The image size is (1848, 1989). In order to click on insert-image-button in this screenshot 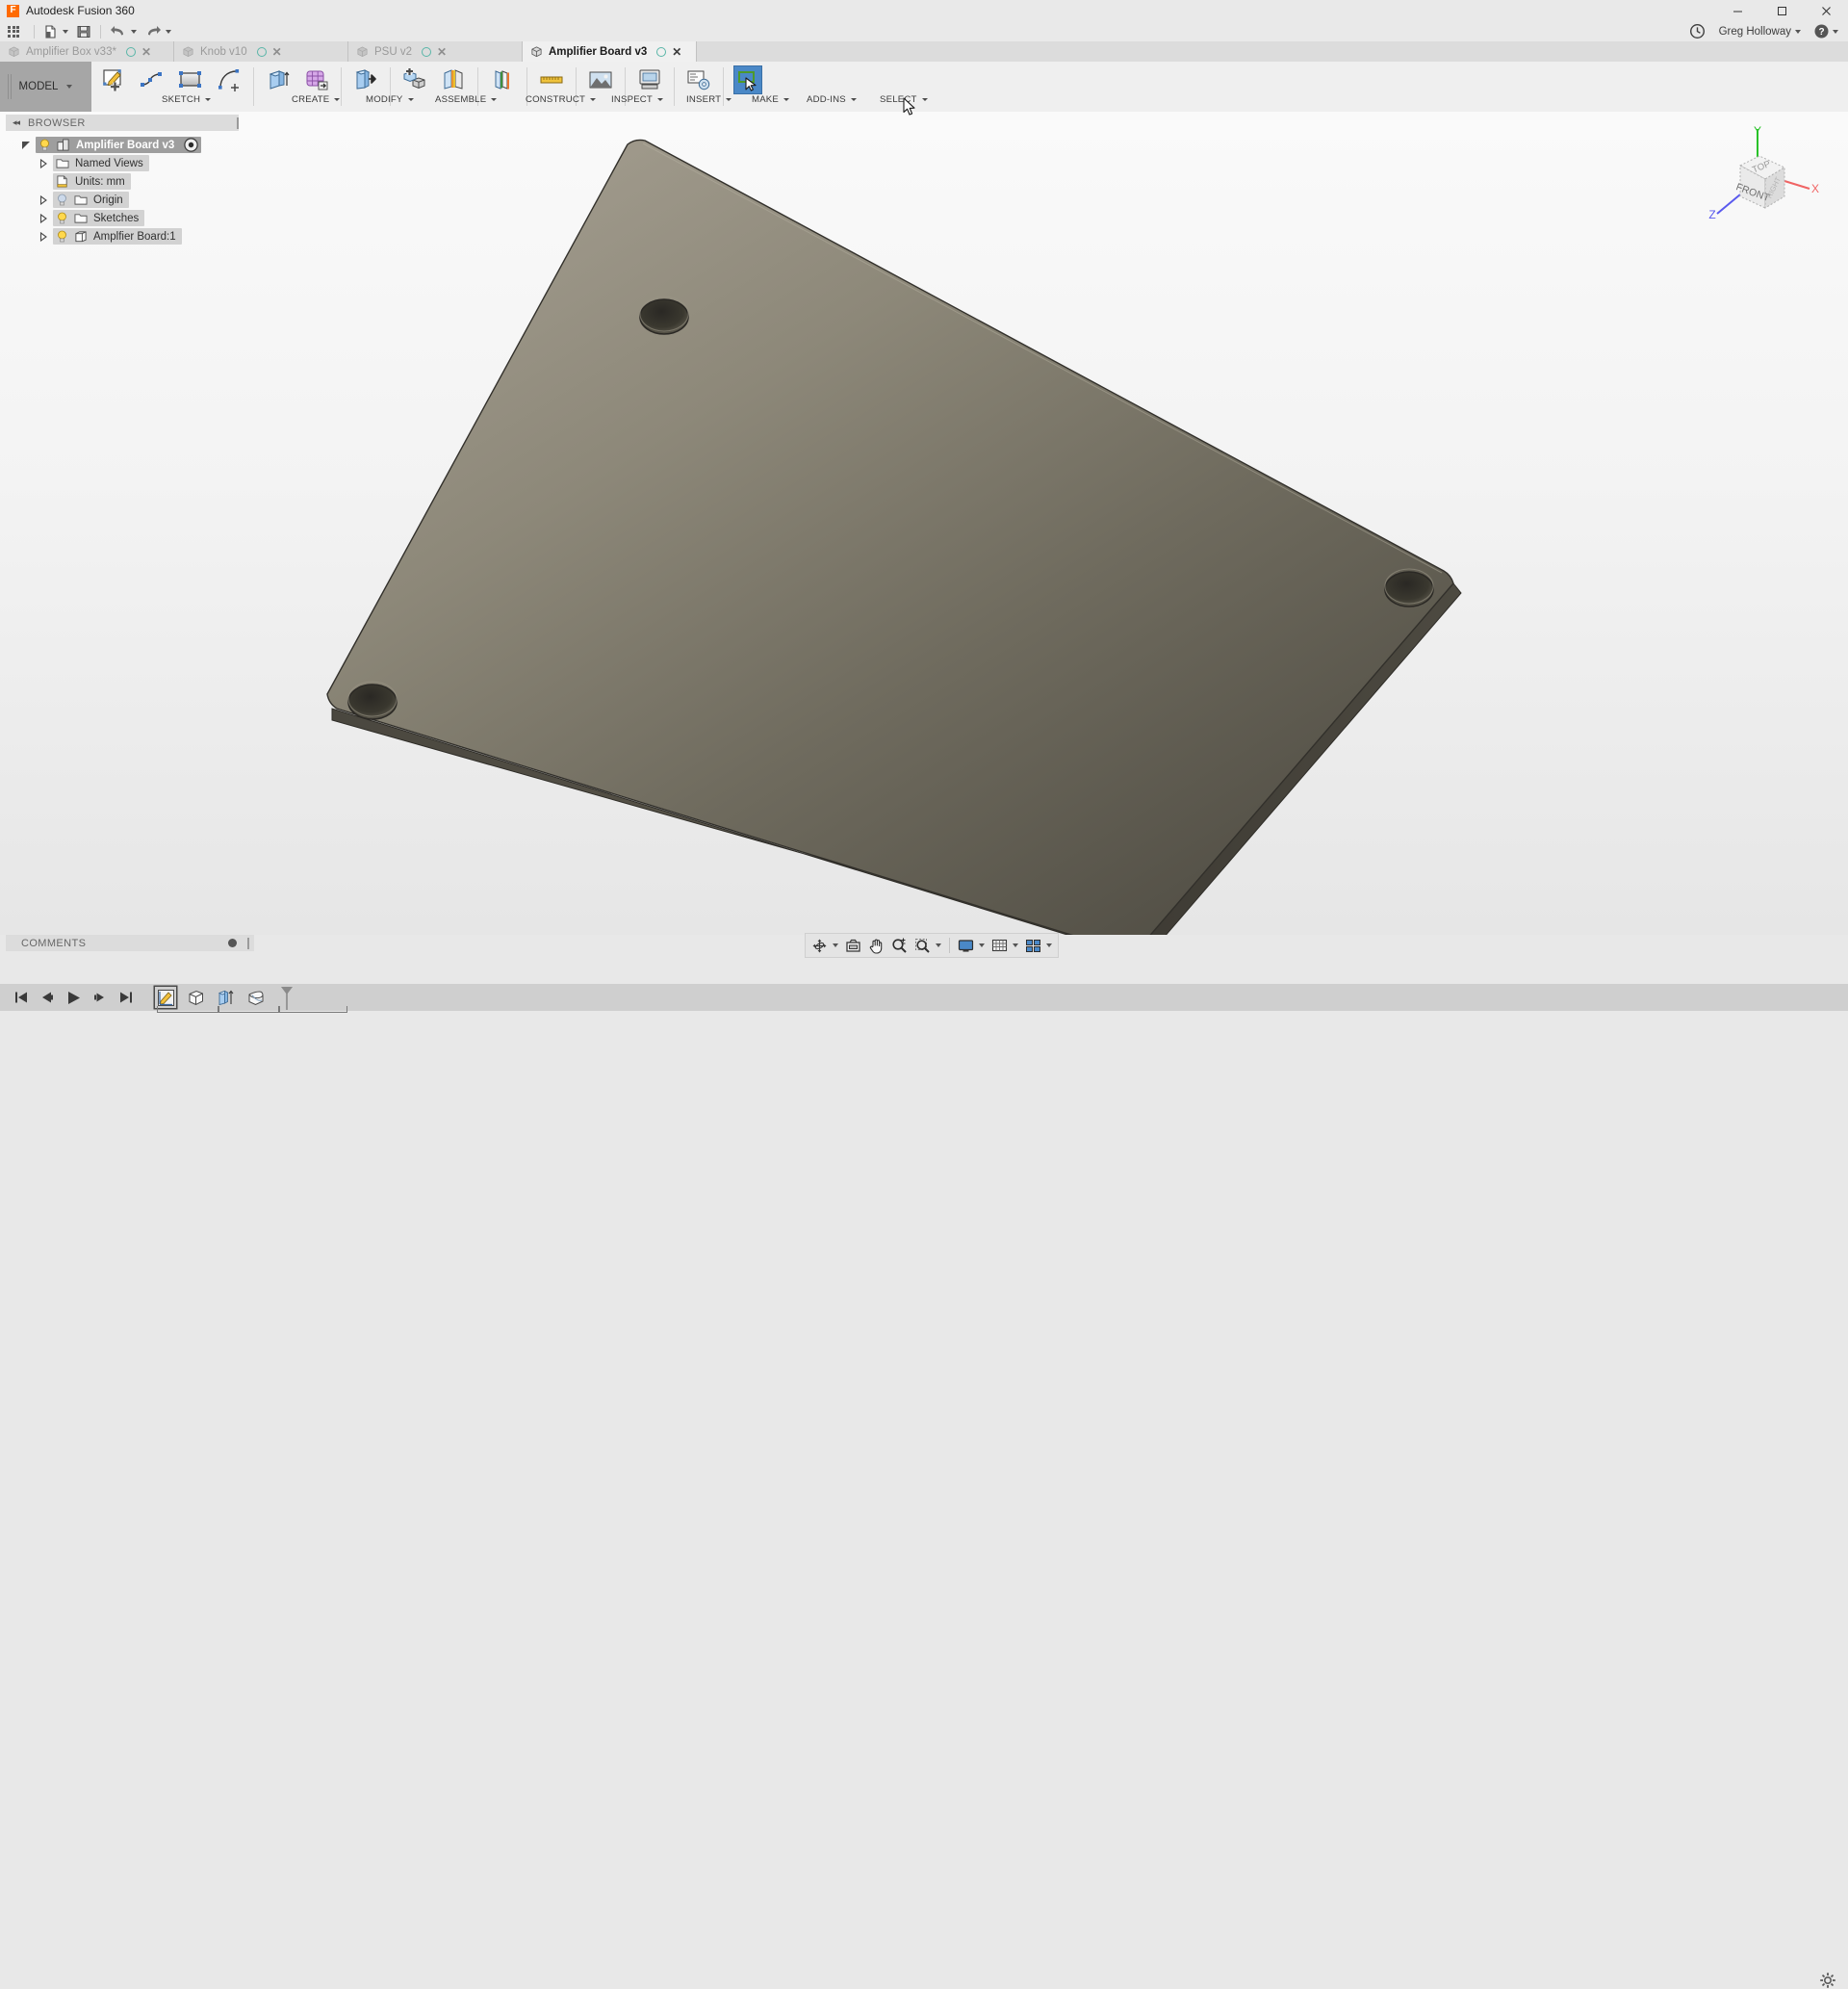, I will do `click(600, 87)`.